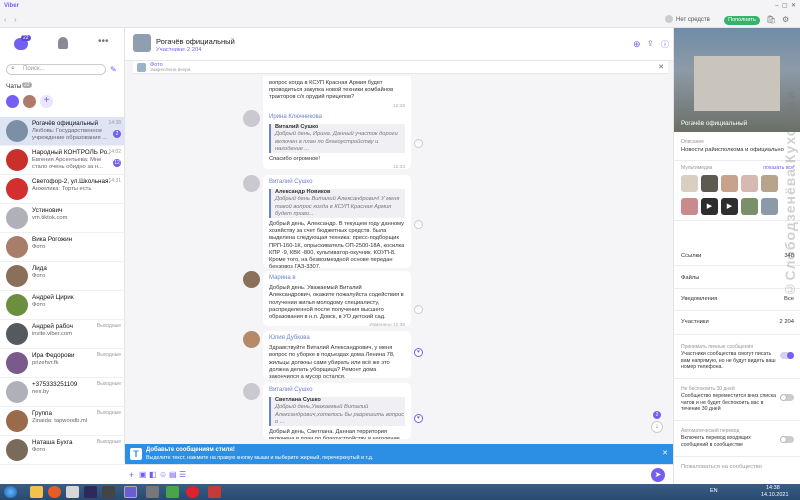 The height and width of the screenshot is (500, 800). What do you see at coordinates (27, 85) in the screenshot?
I see `chats-count: 22` at bounding box center [27, 85].